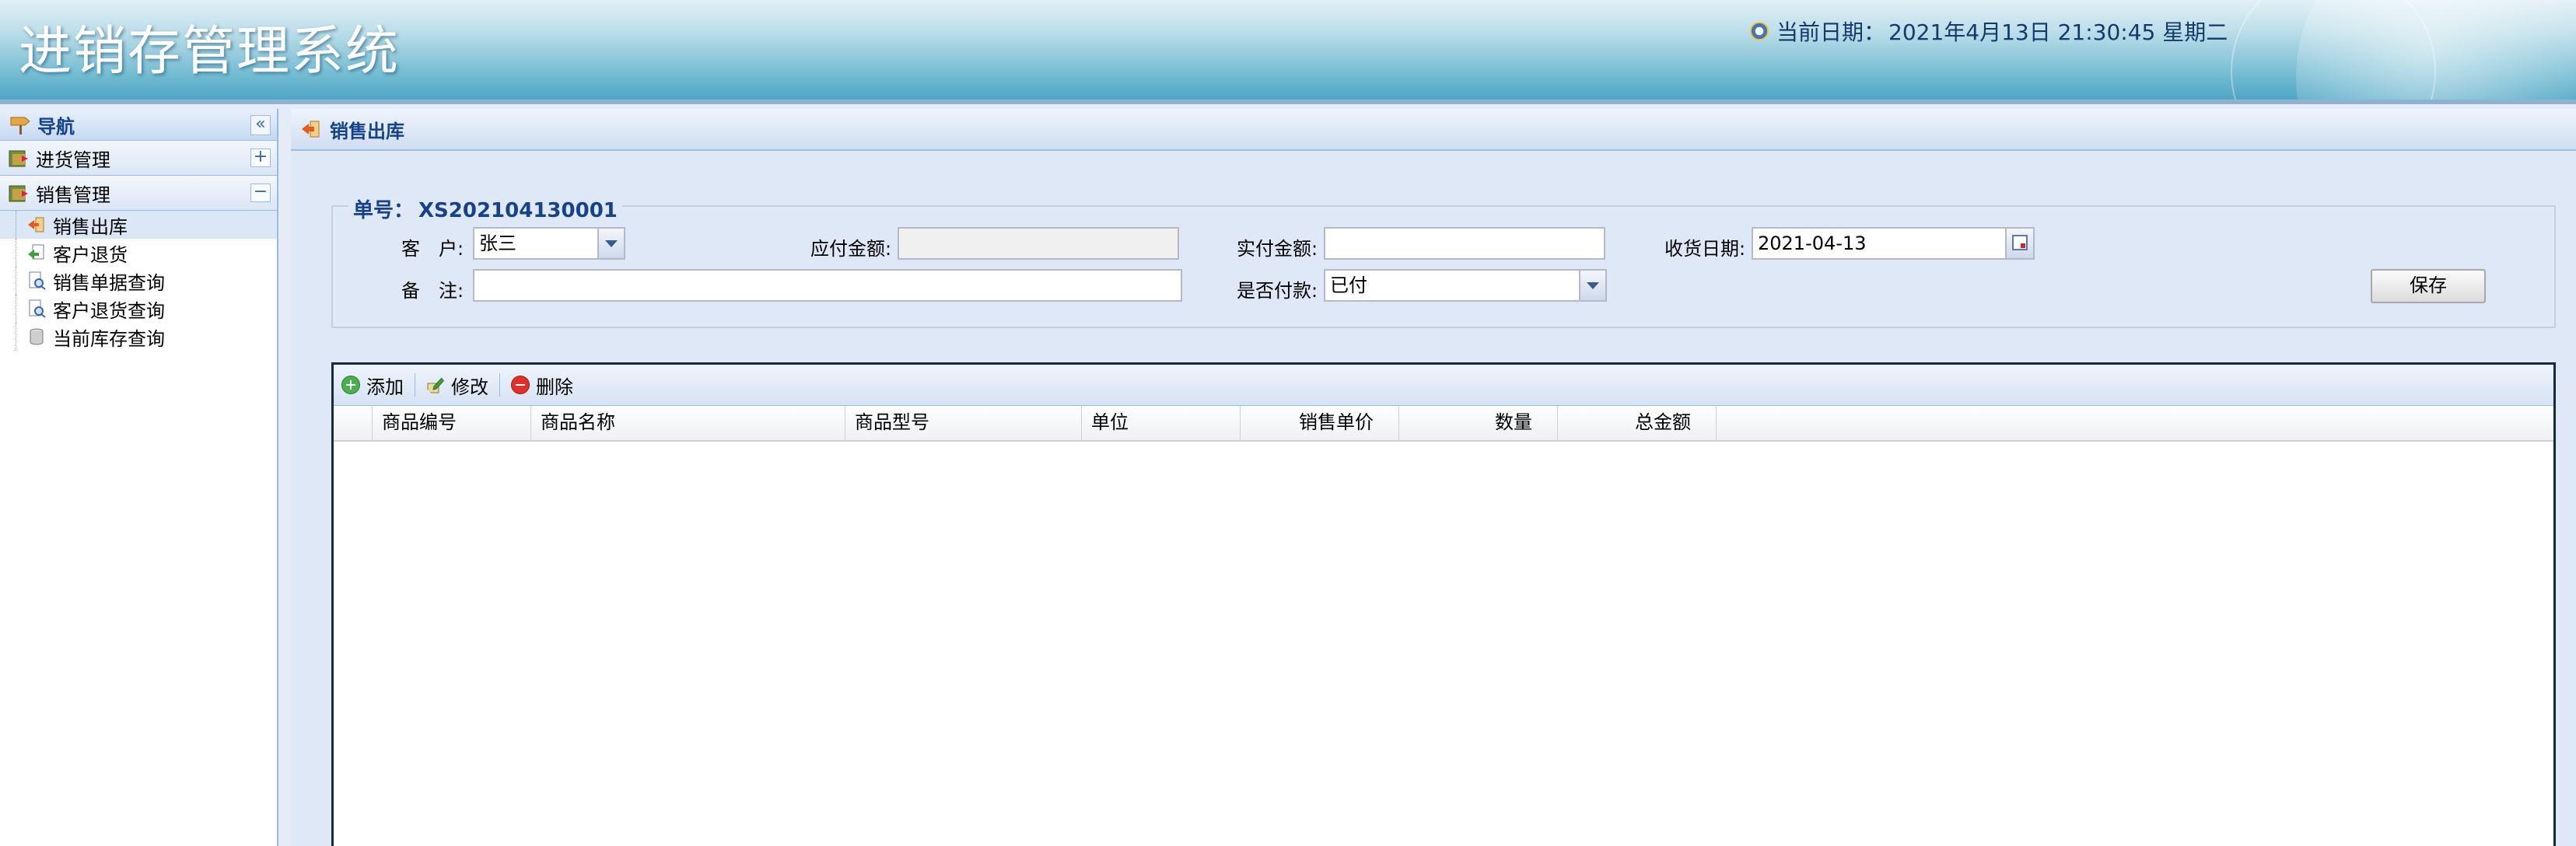 The width and height of the screenshot is (2576, 846). I want to click on edit-icon, so click(436, 385).